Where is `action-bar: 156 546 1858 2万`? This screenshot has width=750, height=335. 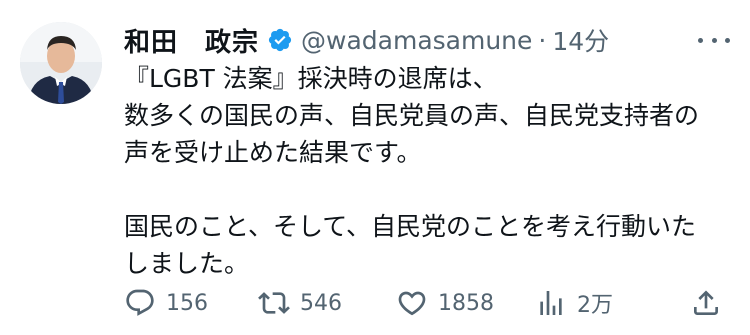 action-bar: 156 546 1858 2万 is located at coordinates (424, 303).